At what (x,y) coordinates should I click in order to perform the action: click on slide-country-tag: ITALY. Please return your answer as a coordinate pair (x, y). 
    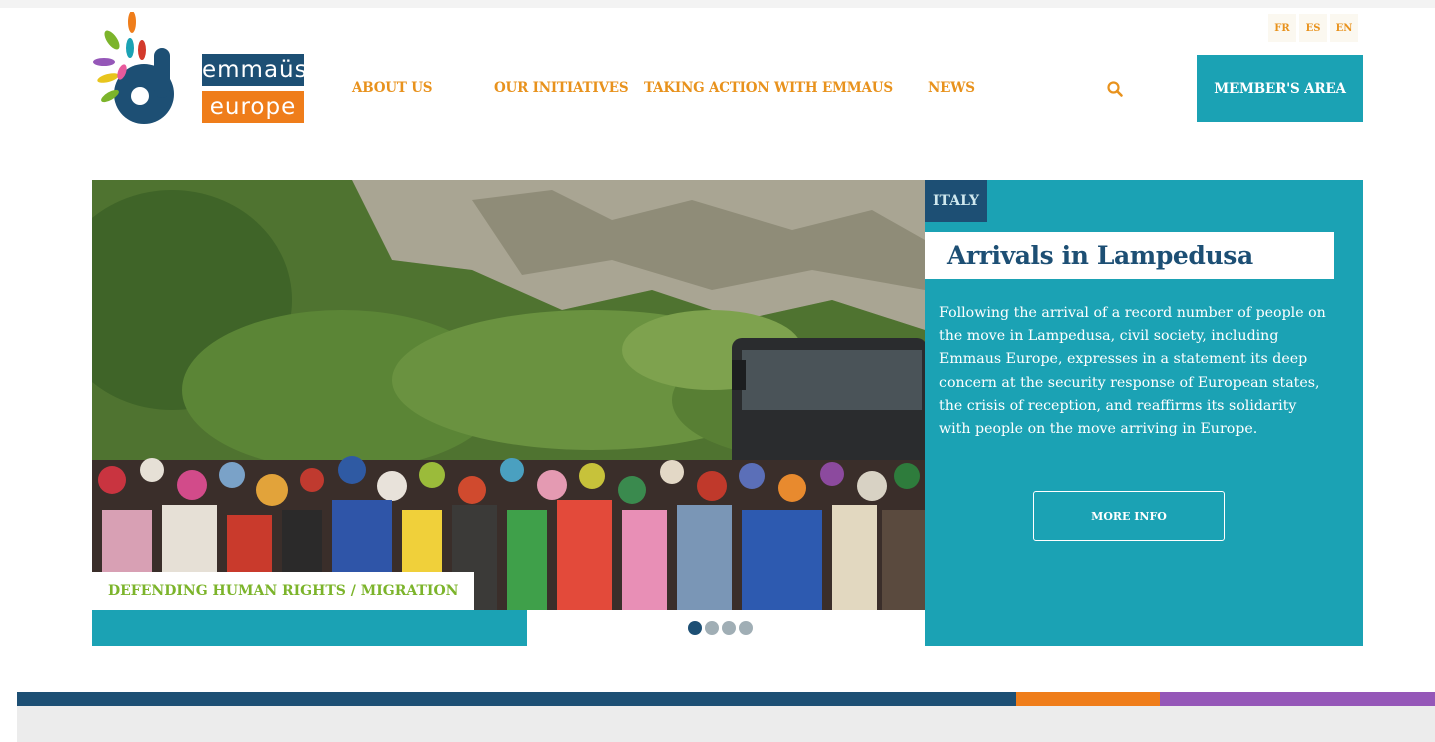
    Looking at the image, I should click on (956, 201).